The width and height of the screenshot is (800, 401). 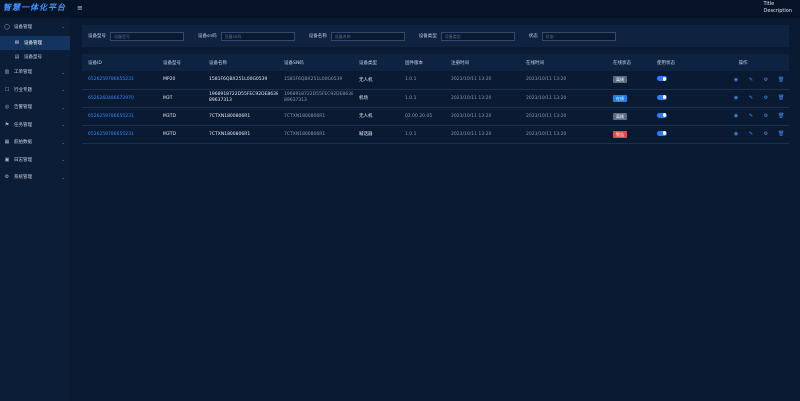 I want to click on device-id-link: 6526260486672970, so click(x=119, y=98).